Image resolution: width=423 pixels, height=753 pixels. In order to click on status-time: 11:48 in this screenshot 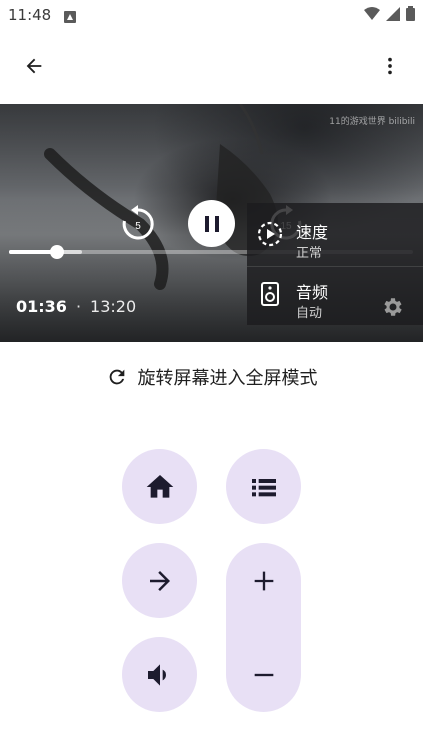, I will do `click(30, 15)`.